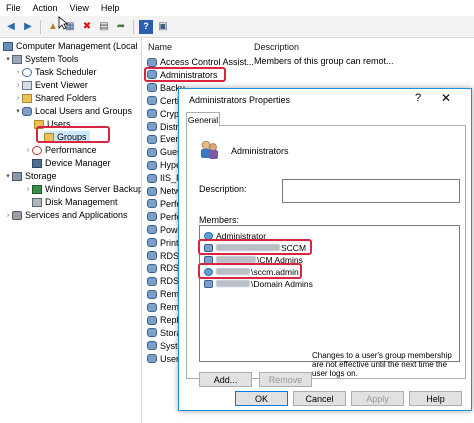 The width and height of the screenshot is (474, 423). What do you see at coordinates (73, 134) in the screenshot?
I see `groups-highlight-box` at bounding box center [73, 134].